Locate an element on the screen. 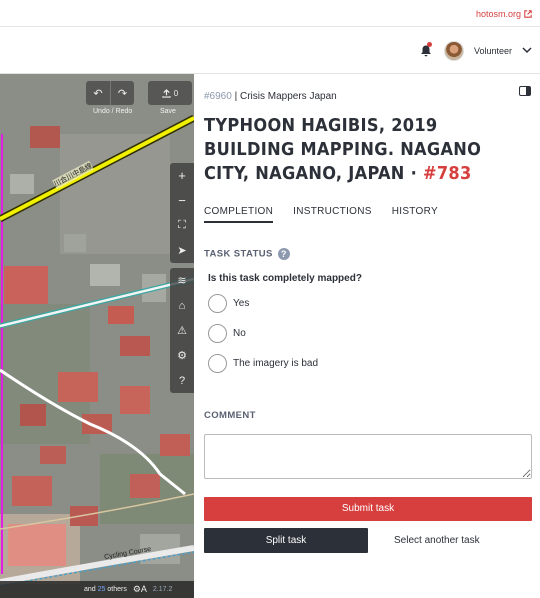 The image size is (540, 598). language-icon: ⚙A is located at coordinates (140, 589).